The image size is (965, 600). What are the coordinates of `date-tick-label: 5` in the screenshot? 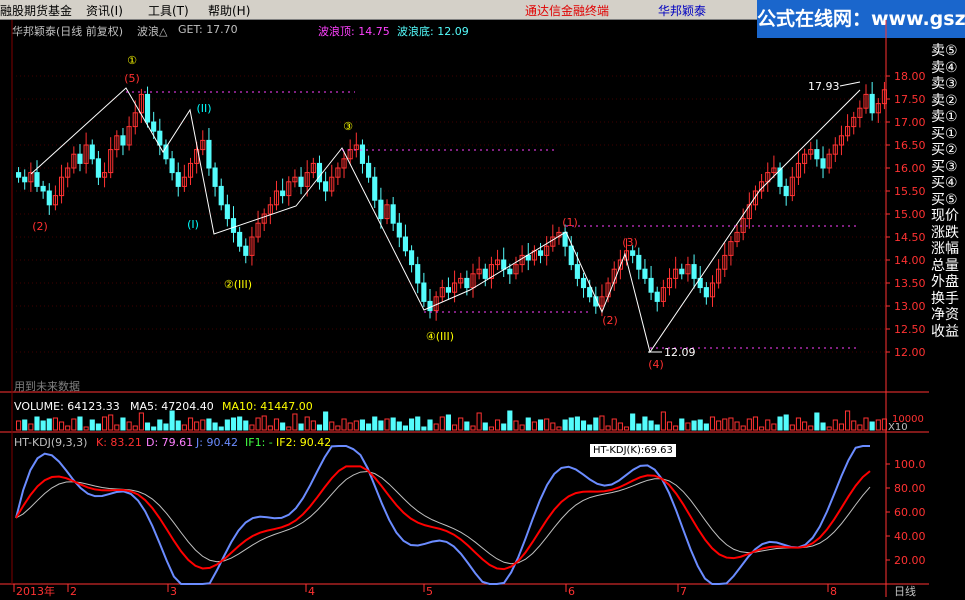 It's located at (429, 591).